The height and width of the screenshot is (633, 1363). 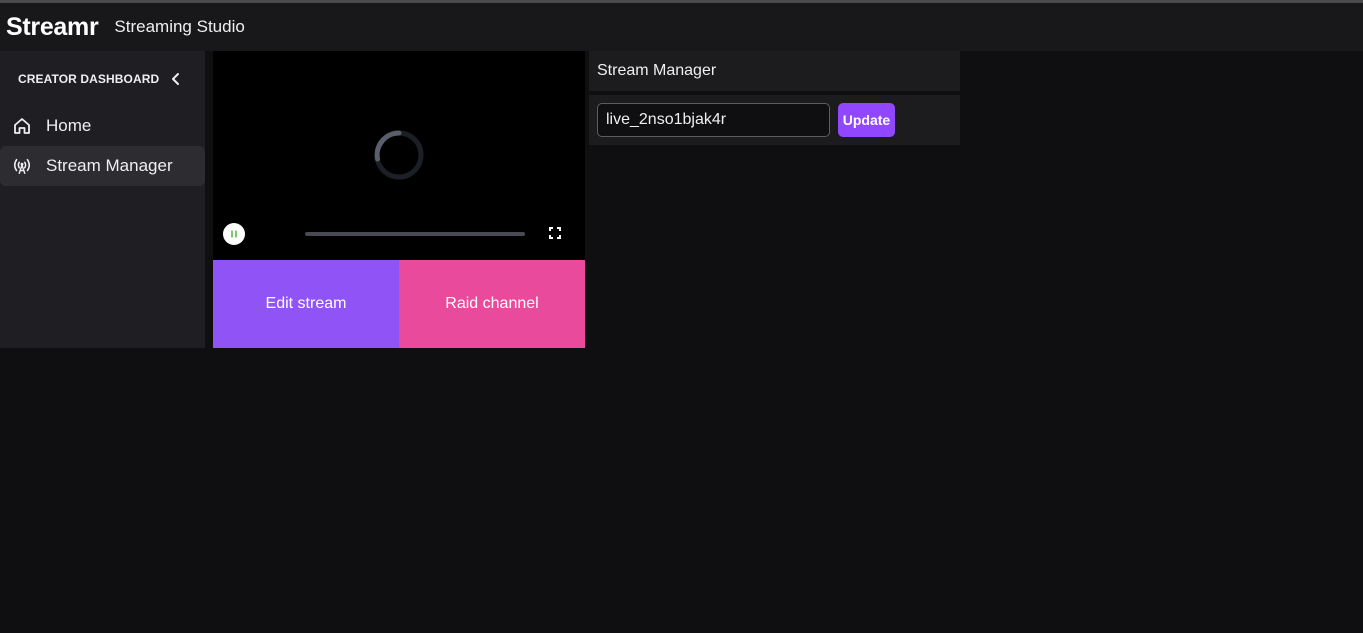 I want to click on progress-bar, so click(x=415, y=234).